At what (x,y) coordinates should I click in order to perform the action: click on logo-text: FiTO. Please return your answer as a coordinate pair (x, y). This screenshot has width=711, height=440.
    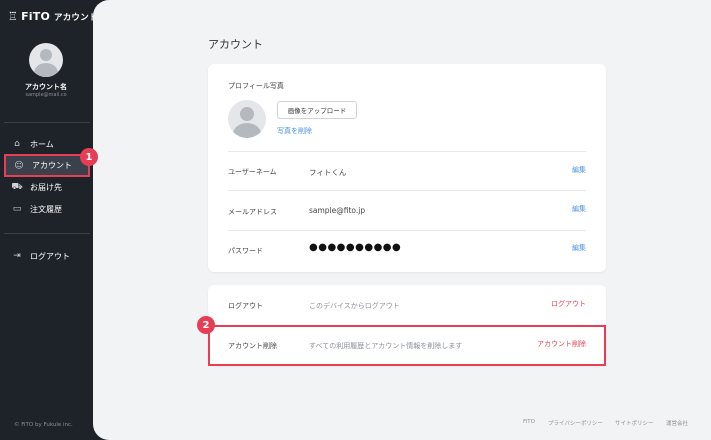
    Looking at the image, I should click on (36, 16).